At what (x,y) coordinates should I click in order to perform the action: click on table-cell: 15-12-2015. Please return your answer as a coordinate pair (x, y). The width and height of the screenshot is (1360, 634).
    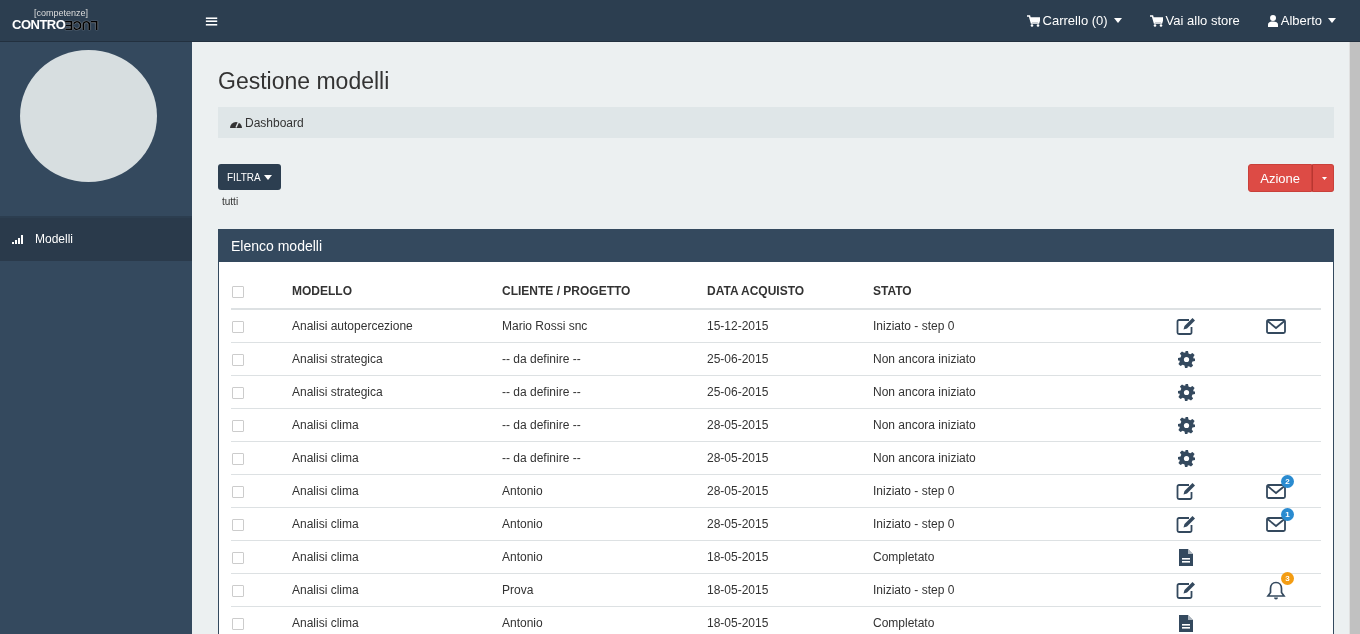
    Looking at the image, I should click on (789, 326).